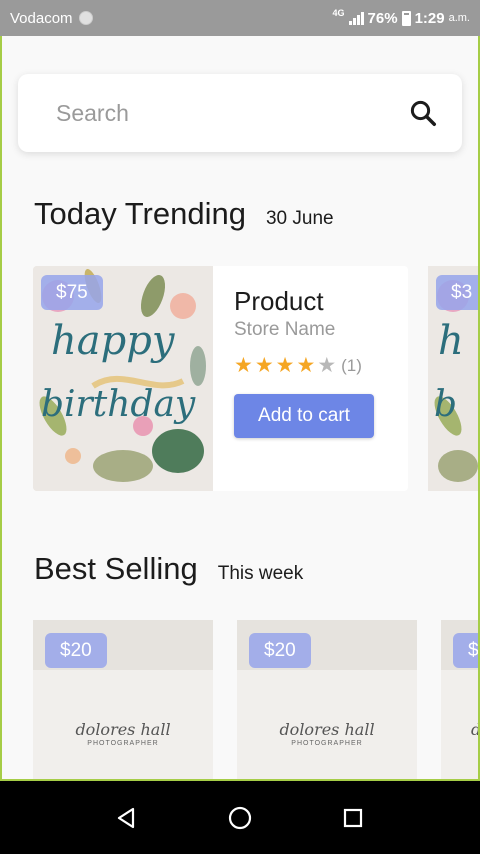  Describe the element at coordinates (459, 729) in the screenshot. I see `art-line-1: d` at that location.